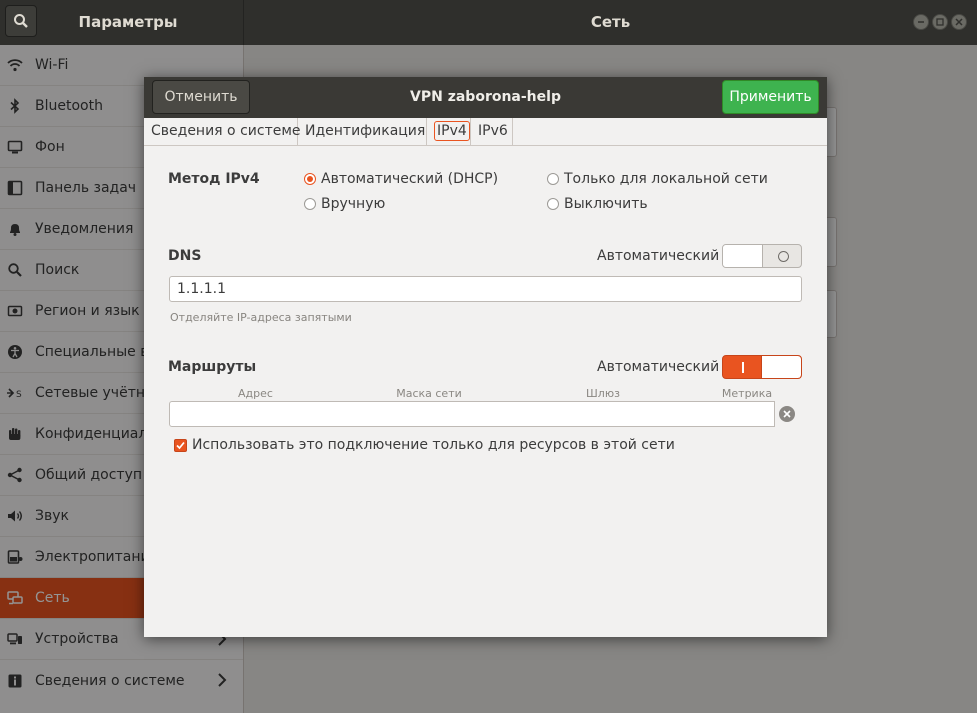 This screenshot has width=977, height=713. Describe the element at coordinates (410, 179) in the screenshot. I see `radio-label: Автоматический (DHCP)` at that location.